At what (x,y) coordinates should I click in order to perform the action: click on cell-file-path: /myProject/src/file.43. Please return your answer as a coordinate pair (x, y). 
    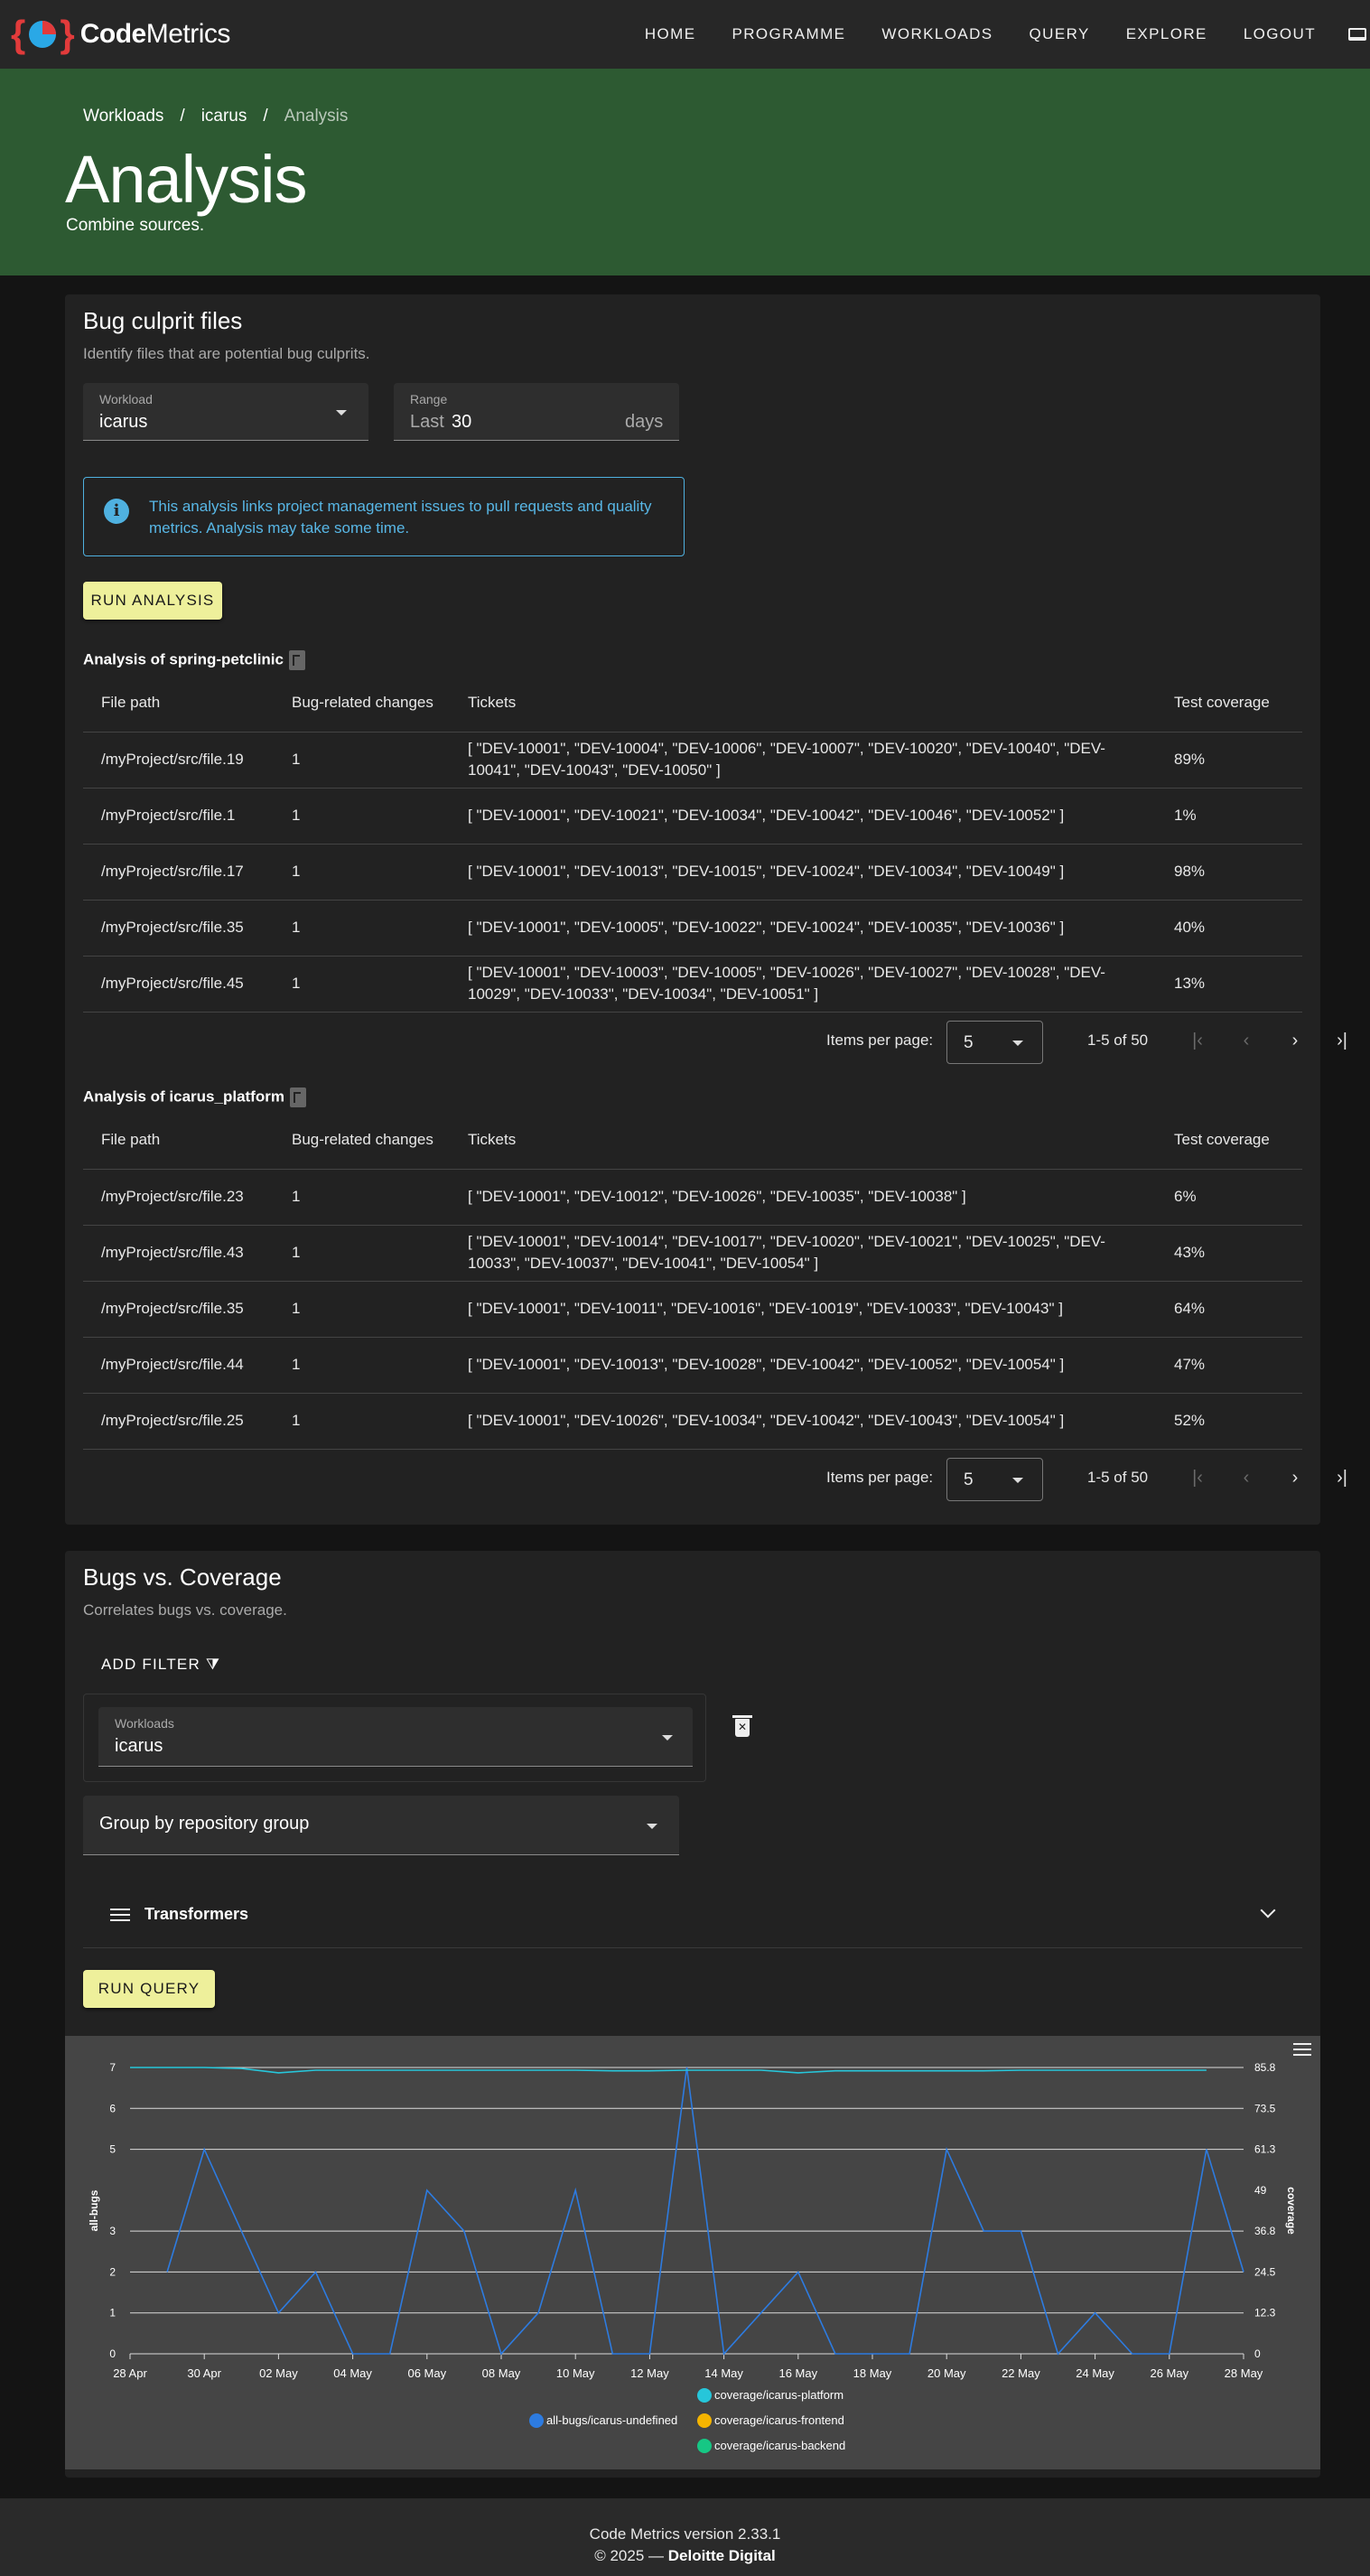
    Looking at the image, I should click on (178, 1253).